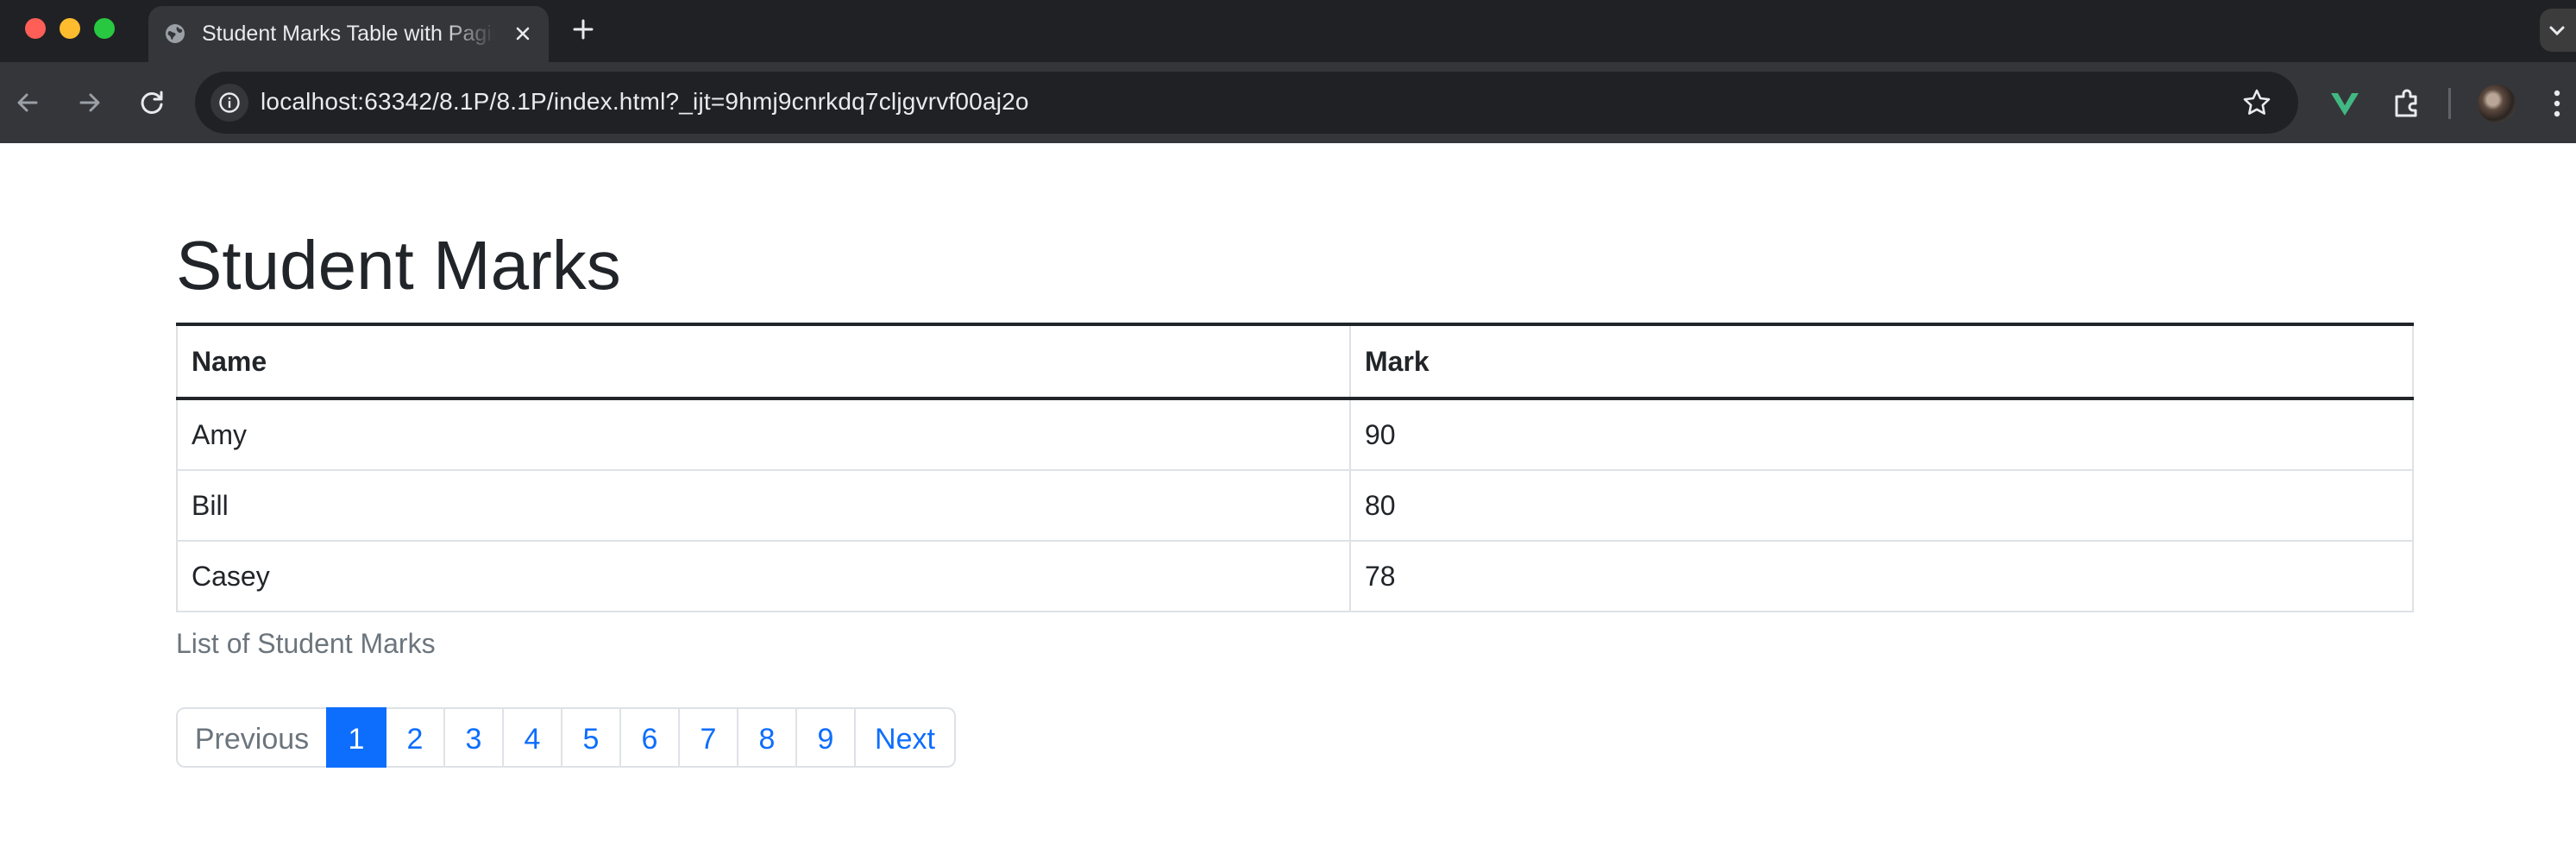  What do you see at coordinates (152, 102) in the screenshot?
I see `reload-icon` at bounding box center [152, 102].